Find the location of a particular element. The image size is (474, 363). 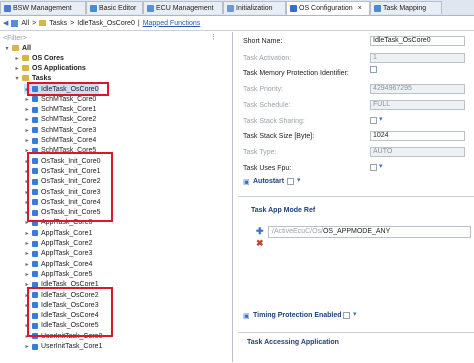

breadcrumb-item-all: All is located at coordinates (25, 23).